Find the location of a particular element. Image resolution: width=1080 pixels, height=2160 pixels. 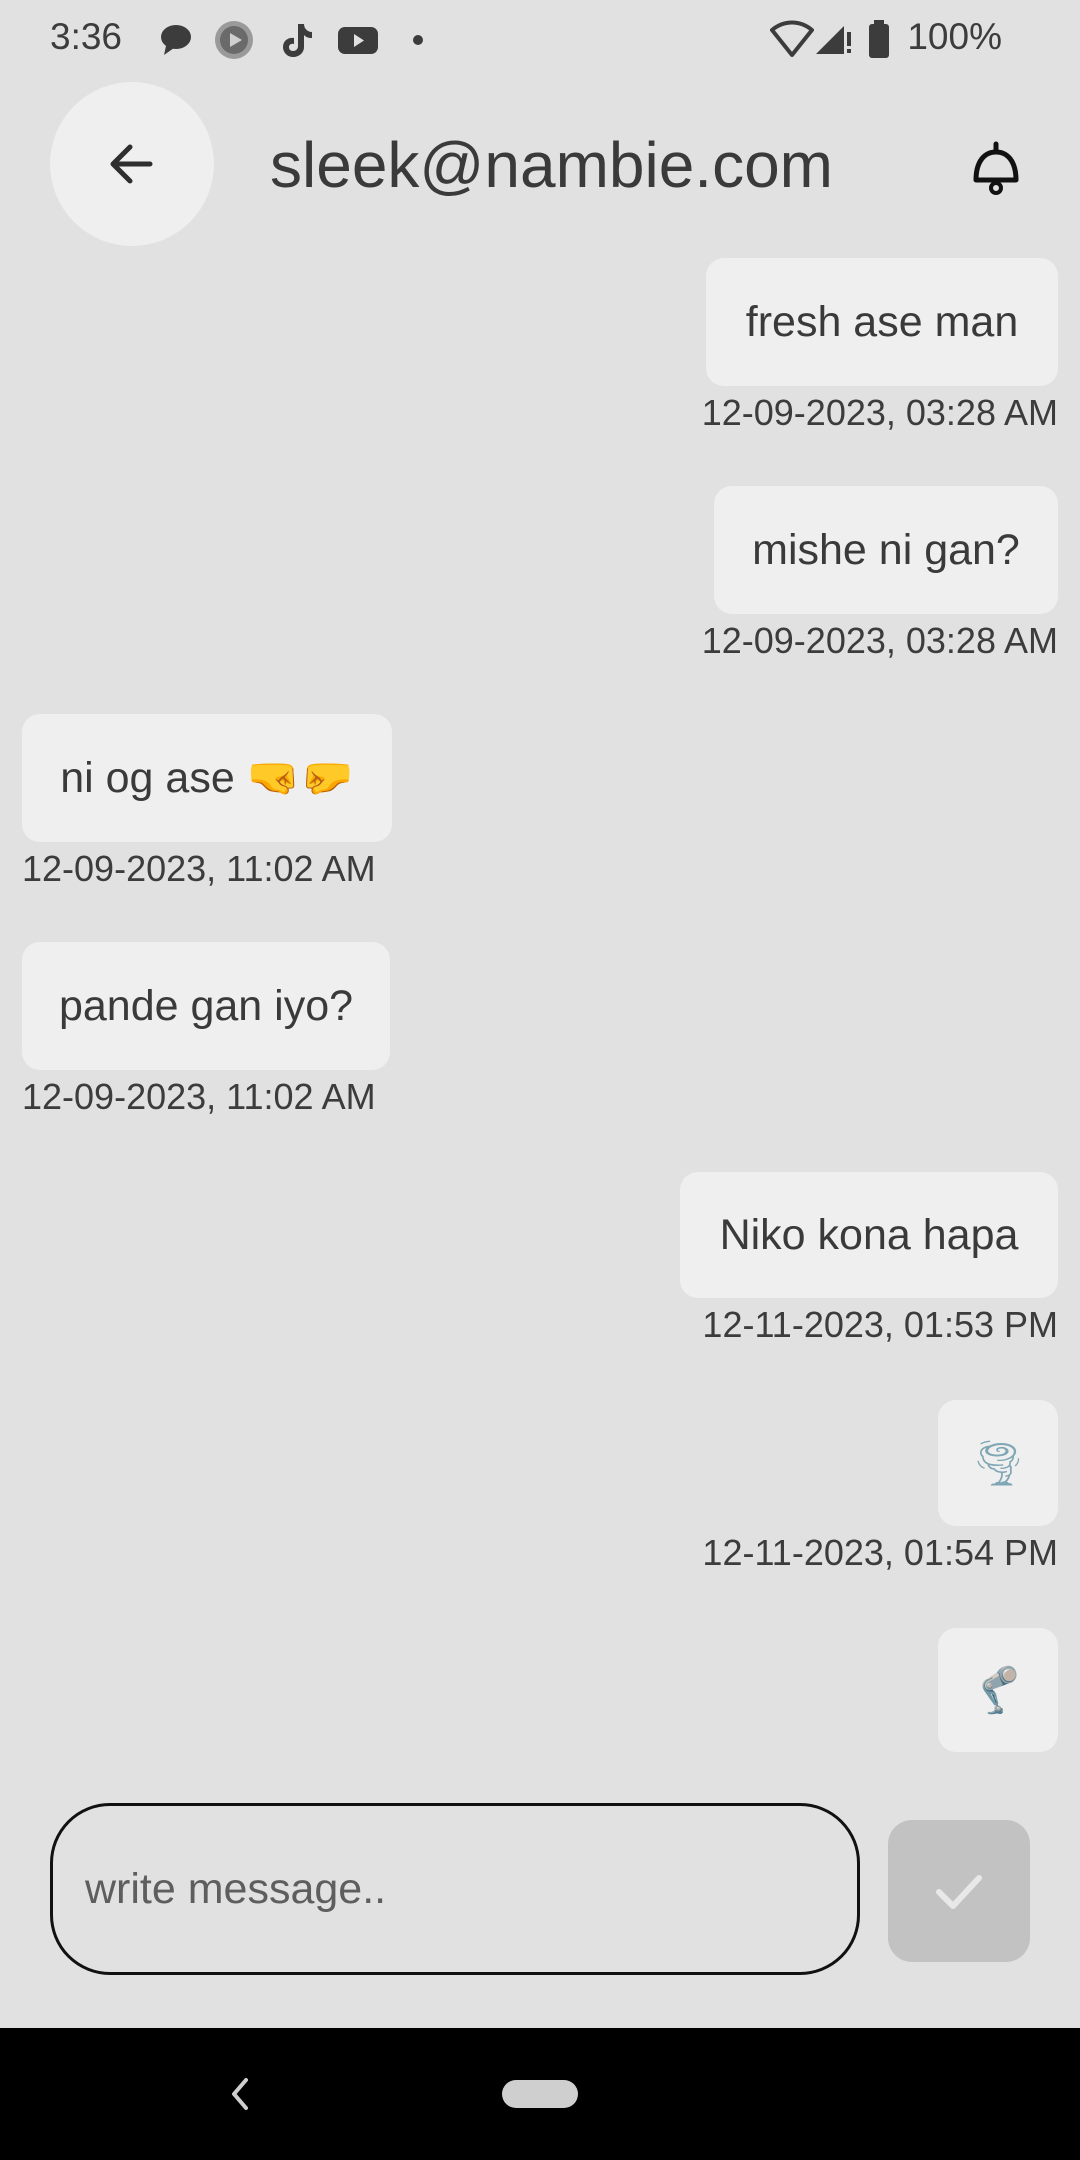

message-text: fresh ase man is located at coordinates (882, 321).